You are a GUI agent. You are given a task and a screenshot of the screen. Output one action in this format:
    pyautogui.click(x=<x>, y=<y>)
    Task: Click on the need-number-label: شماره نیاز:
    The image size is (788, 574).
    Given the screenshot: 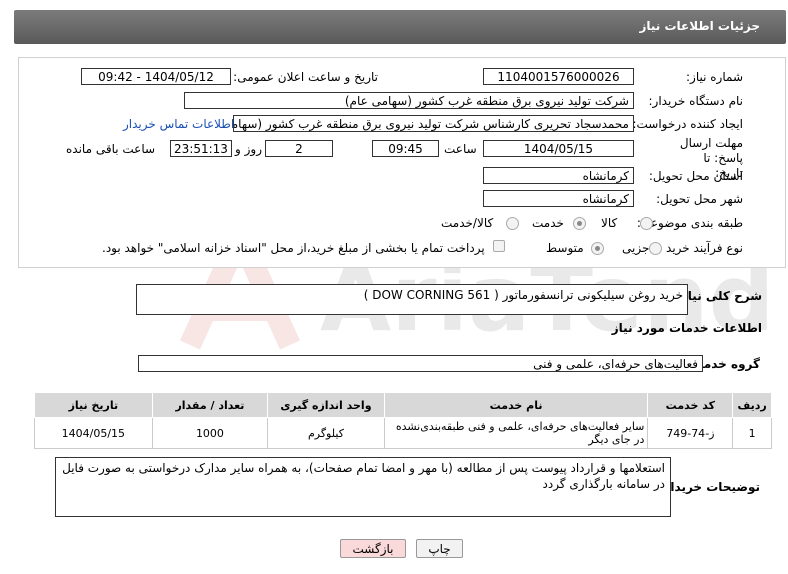 What is the action you would take?
    pyautogui.click(x=714, y=77)
    